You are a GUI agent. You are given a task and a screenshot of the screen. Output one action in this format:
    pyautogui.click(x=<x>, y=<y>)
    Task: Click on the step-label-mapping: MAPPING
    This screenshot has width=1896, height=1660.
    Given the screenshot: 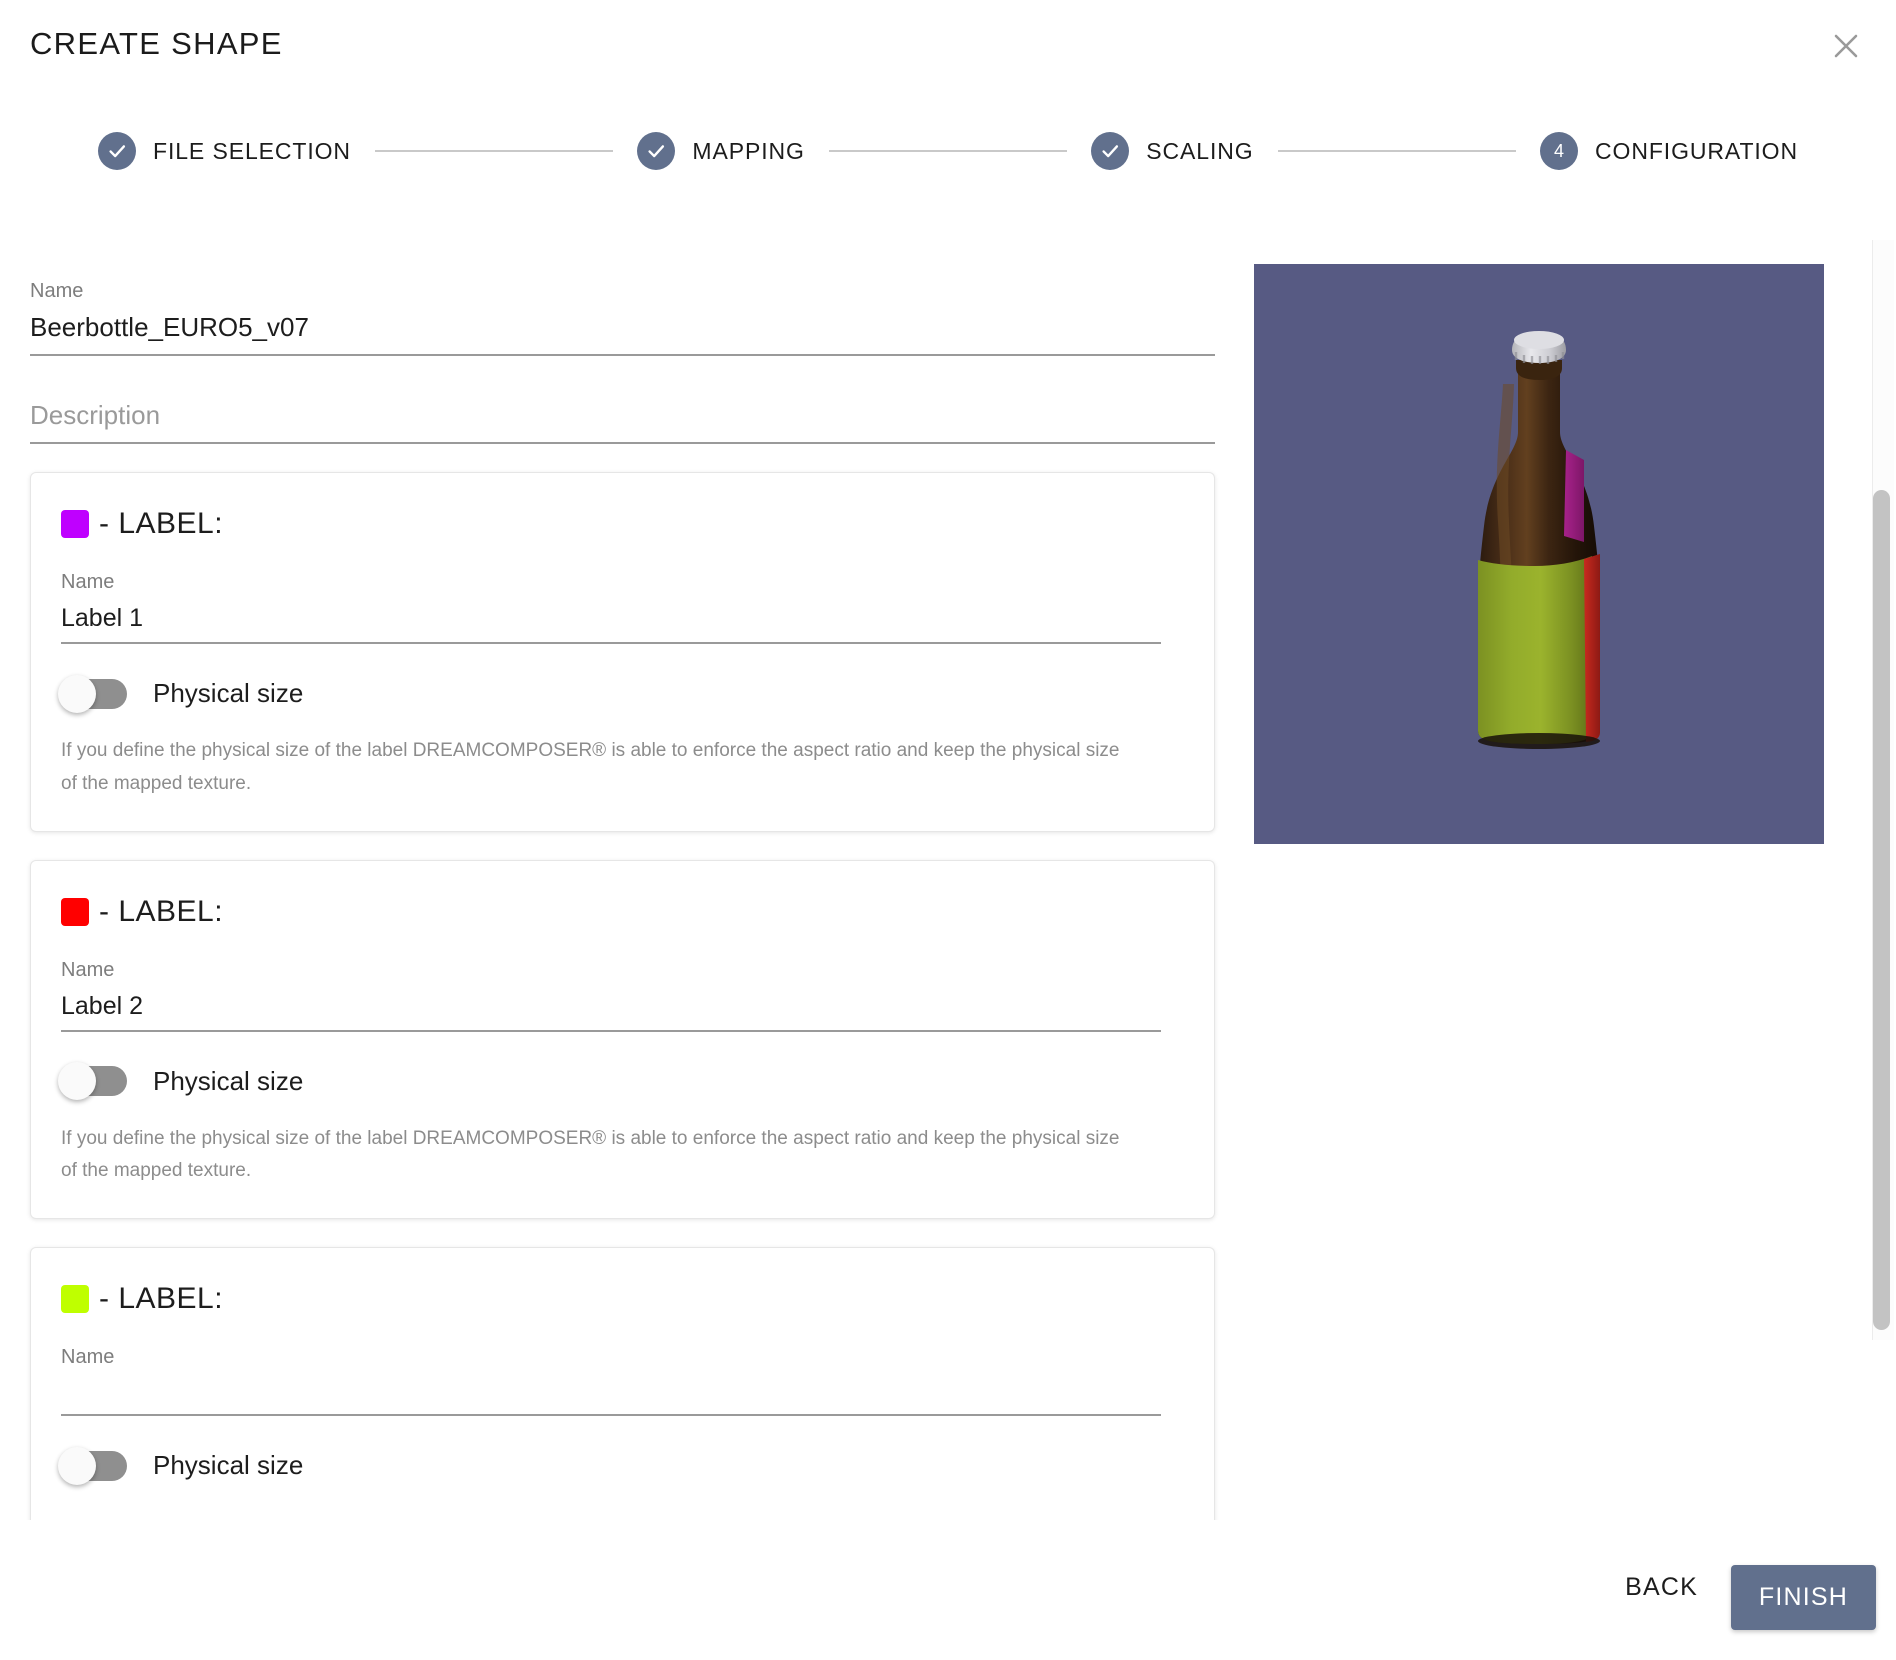 What is the action you would take?
    pyautogui.click(x=748, y=150)
    